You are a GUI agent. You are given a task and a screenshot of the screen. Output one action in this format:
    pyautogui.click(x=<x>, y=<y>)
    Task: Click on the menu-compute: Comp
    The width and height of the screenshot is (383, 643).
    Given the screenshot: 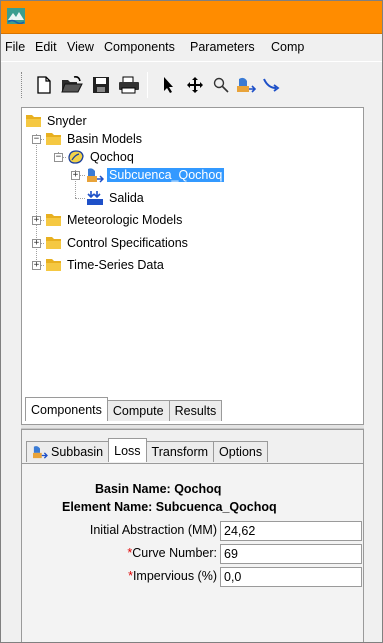 What is the action you would take?
    pyautogui.click(x=287, y=47)
    